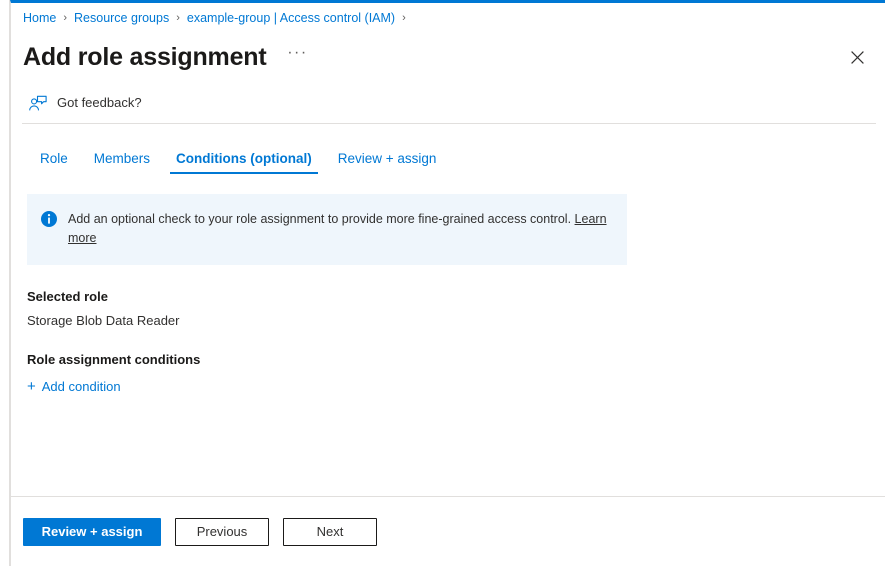 This screenshot has height=566, width=885. I want to click on background-page-sliver, so click(5, 283).